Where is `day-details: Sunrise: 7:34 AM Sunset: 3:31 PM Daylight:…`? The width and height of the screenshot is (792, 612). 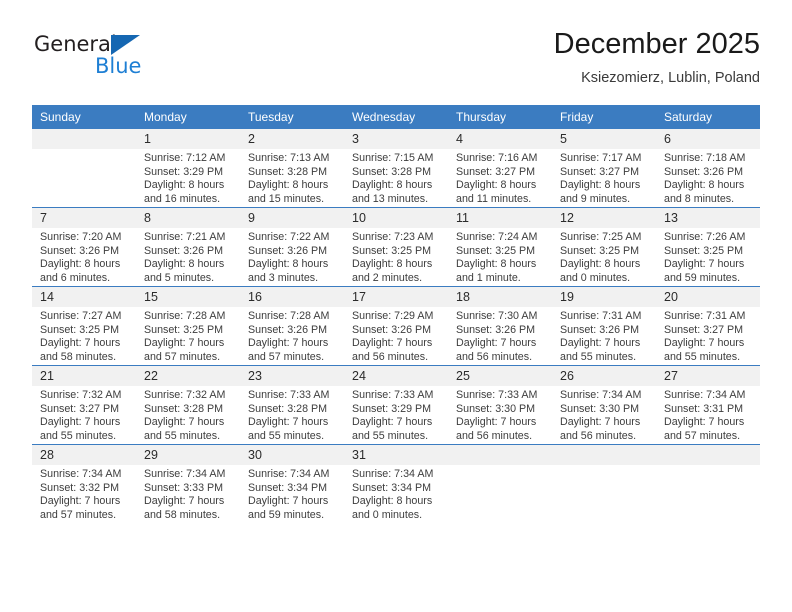 day-details: Sunrise: 7:34 AM Sunset: 3:31 PM Daylight:… is located at coordinates (708, 414).